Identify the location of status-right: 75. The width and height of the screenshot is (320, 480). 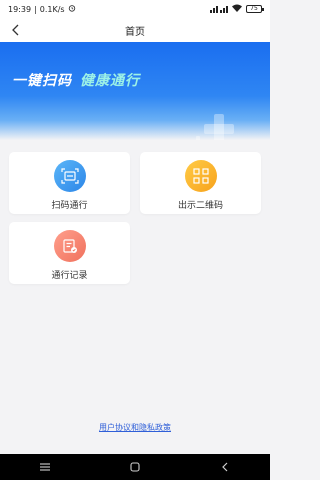
(237, 9).